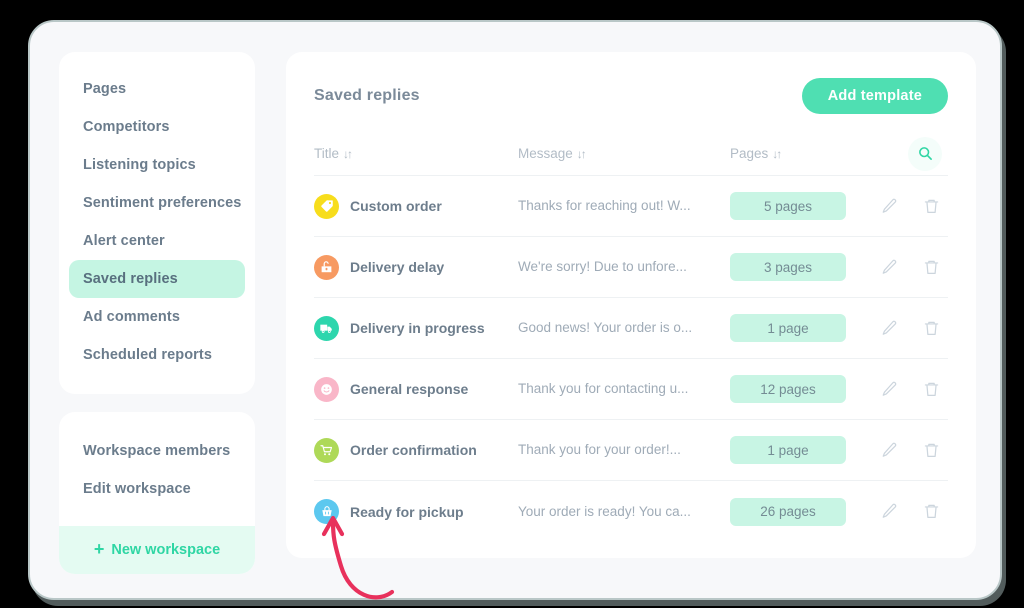 The height and width of the screenshot is (608, 1024). I want to click on sidebar-item-label: Competitors, so click(126, 127).